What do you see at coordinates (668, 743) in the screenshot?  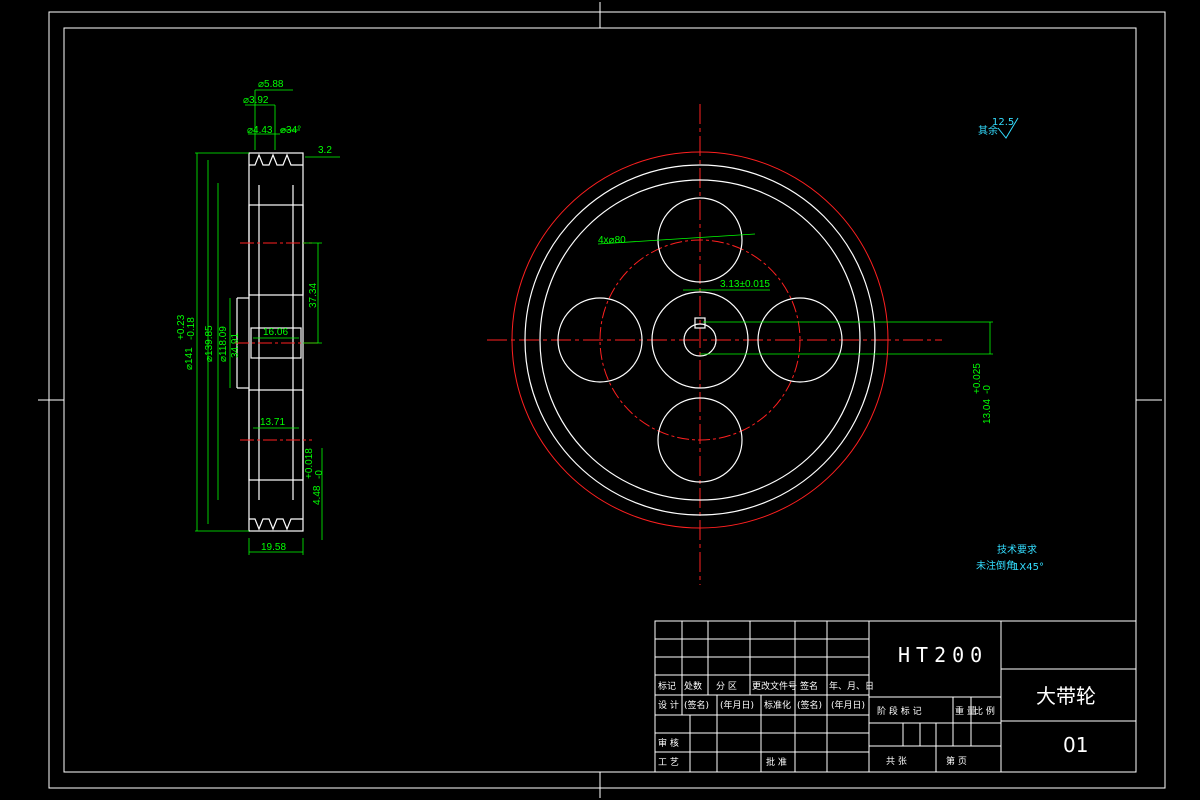 I see `tb-label-review: 审 核` at bounding box center [668, 743].